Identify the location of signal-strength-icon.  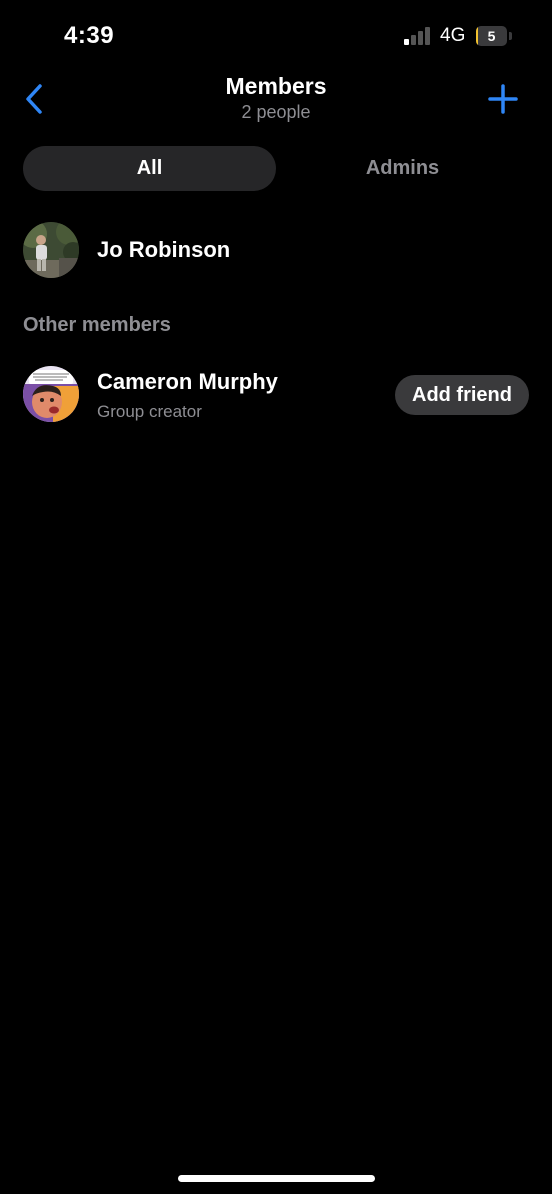
(418, 36).